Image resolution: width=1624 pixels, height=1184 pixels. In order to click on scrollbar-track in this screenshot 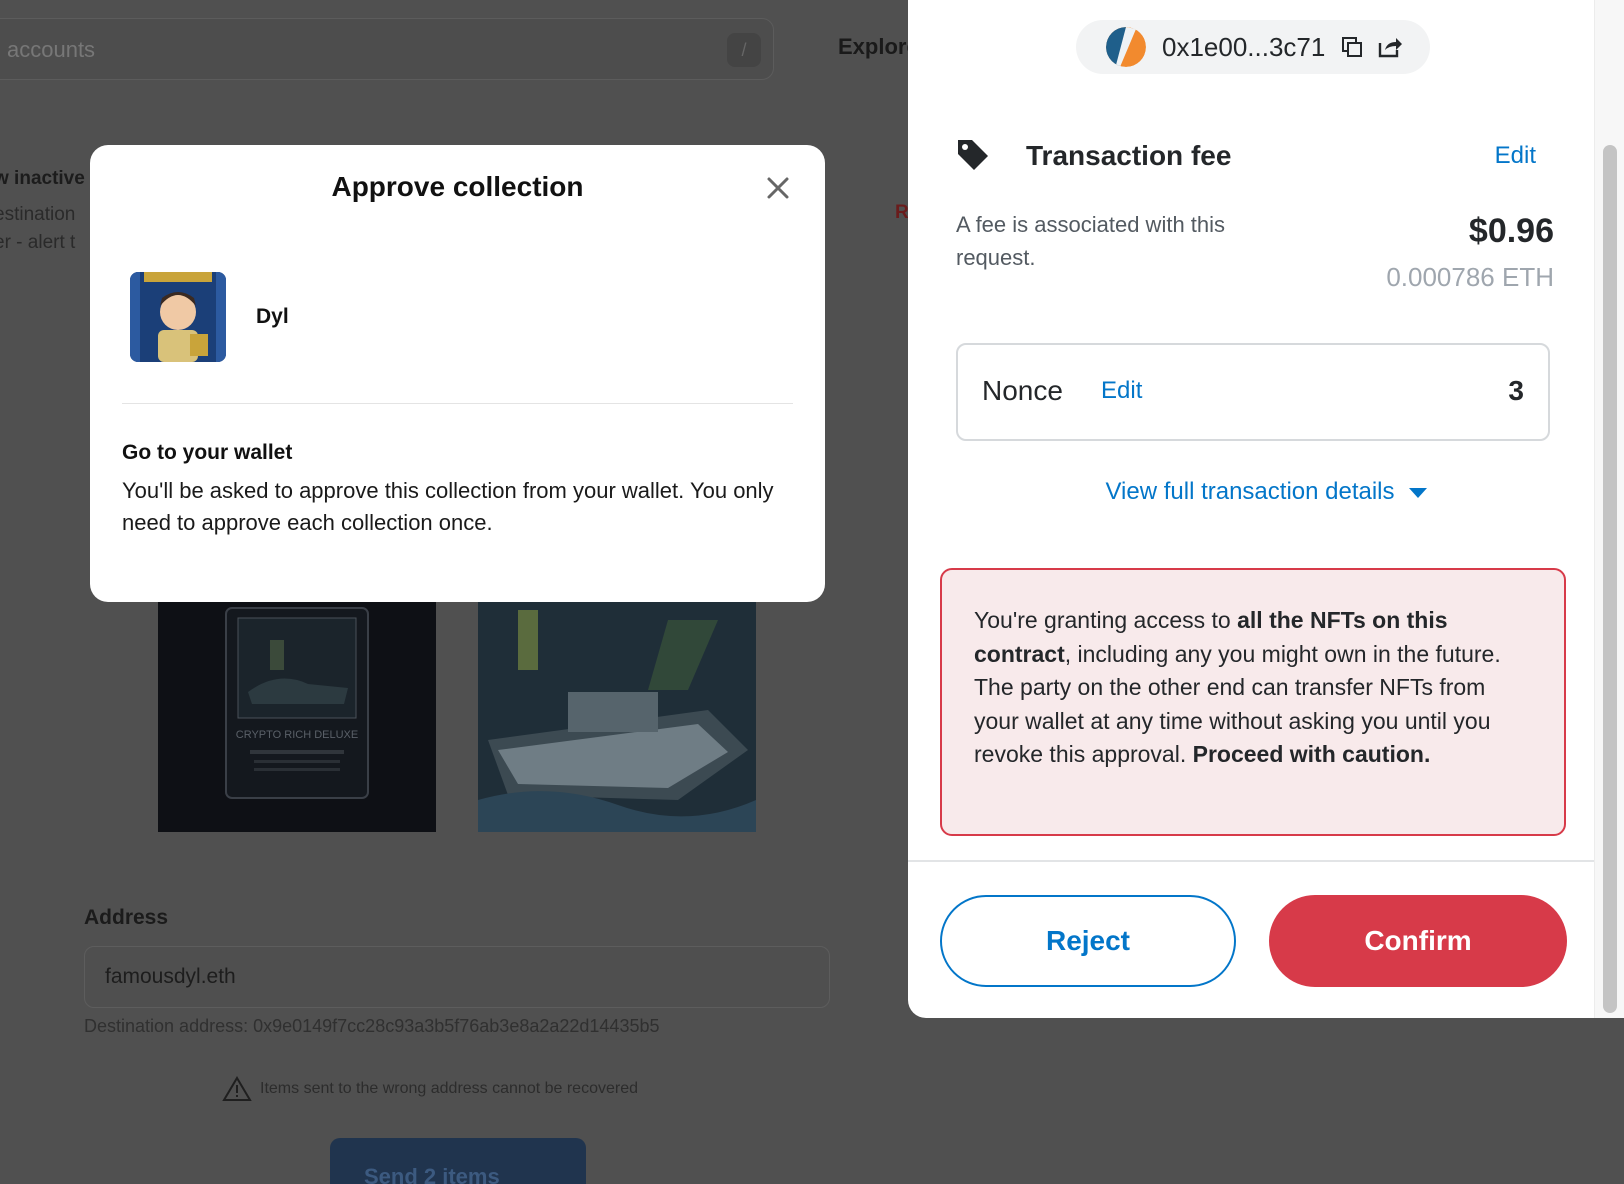, I will do `click(1609, 509)`.